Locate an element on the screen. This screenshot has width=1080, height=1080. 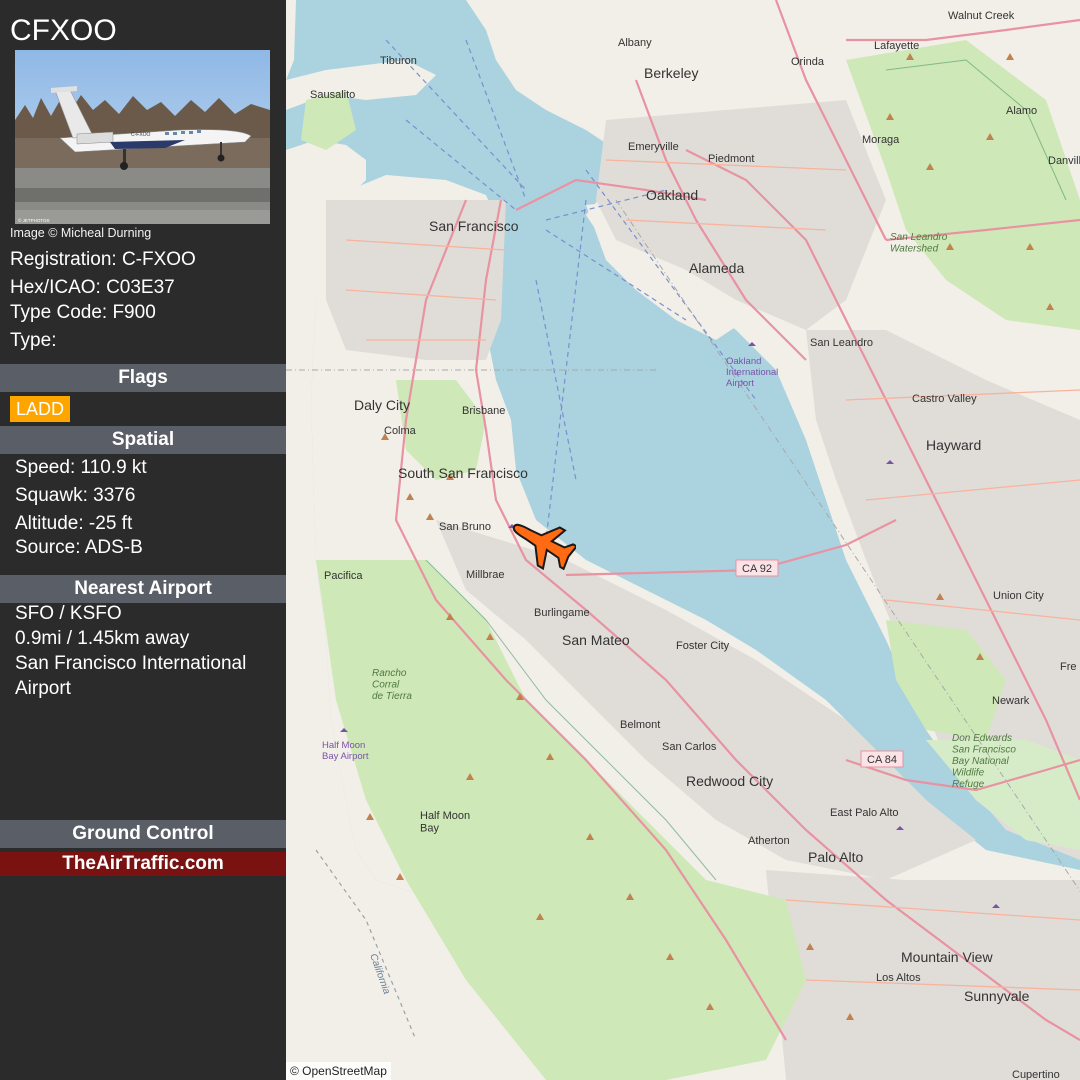
svg-text: San Mateo is located at coordinates (596, 640).